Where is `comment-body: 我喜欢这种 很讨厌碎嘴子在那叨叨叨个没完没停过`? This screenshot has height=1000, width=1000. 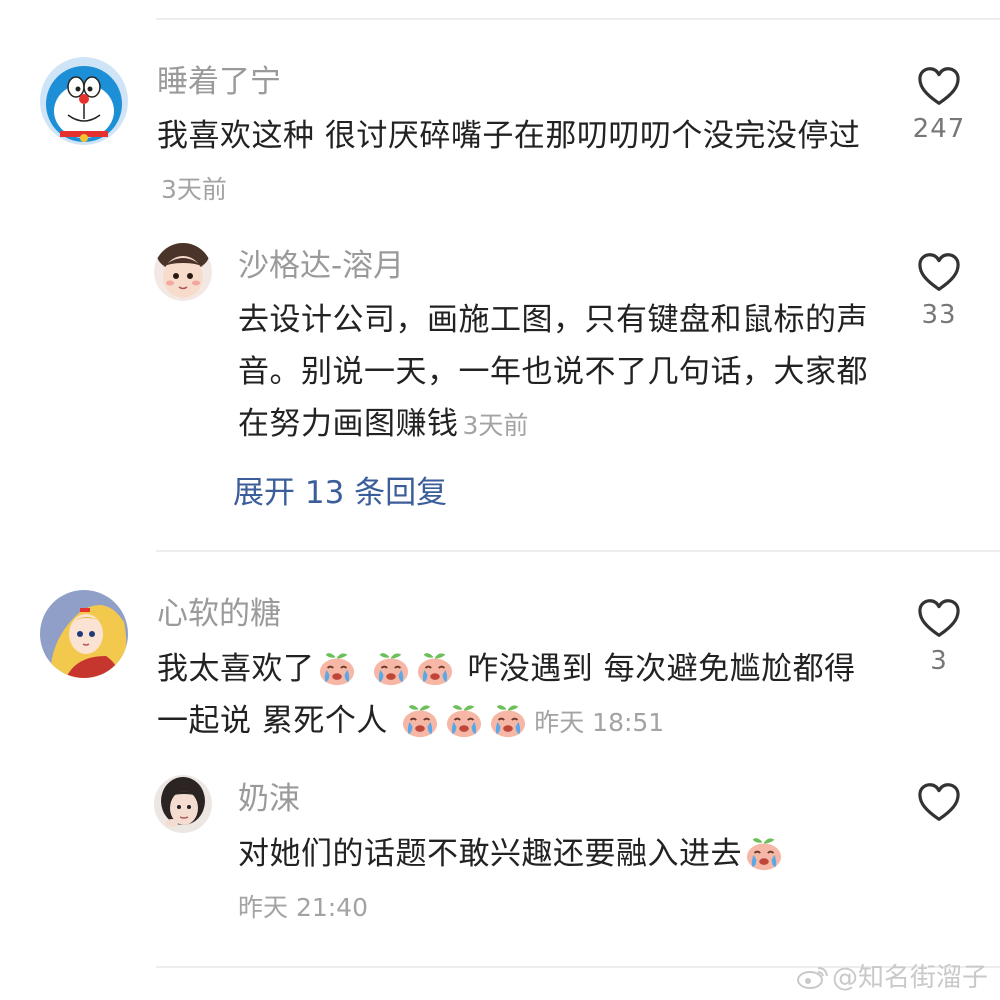 comment-body: 我喜欢这种 很讨厌碎嘴子在那叨叨叨个没完没停过 is located at coordinates (509, 136).